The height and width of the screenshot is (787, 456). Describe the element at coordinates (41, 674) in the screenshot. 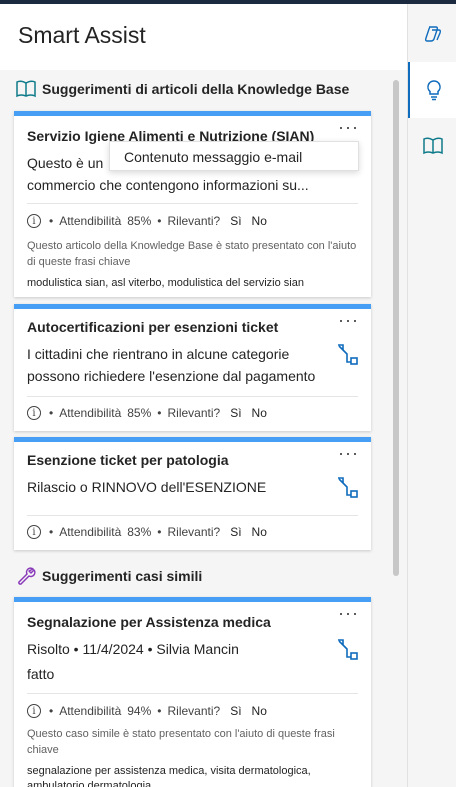

I see `description-line: fatto` at that location.